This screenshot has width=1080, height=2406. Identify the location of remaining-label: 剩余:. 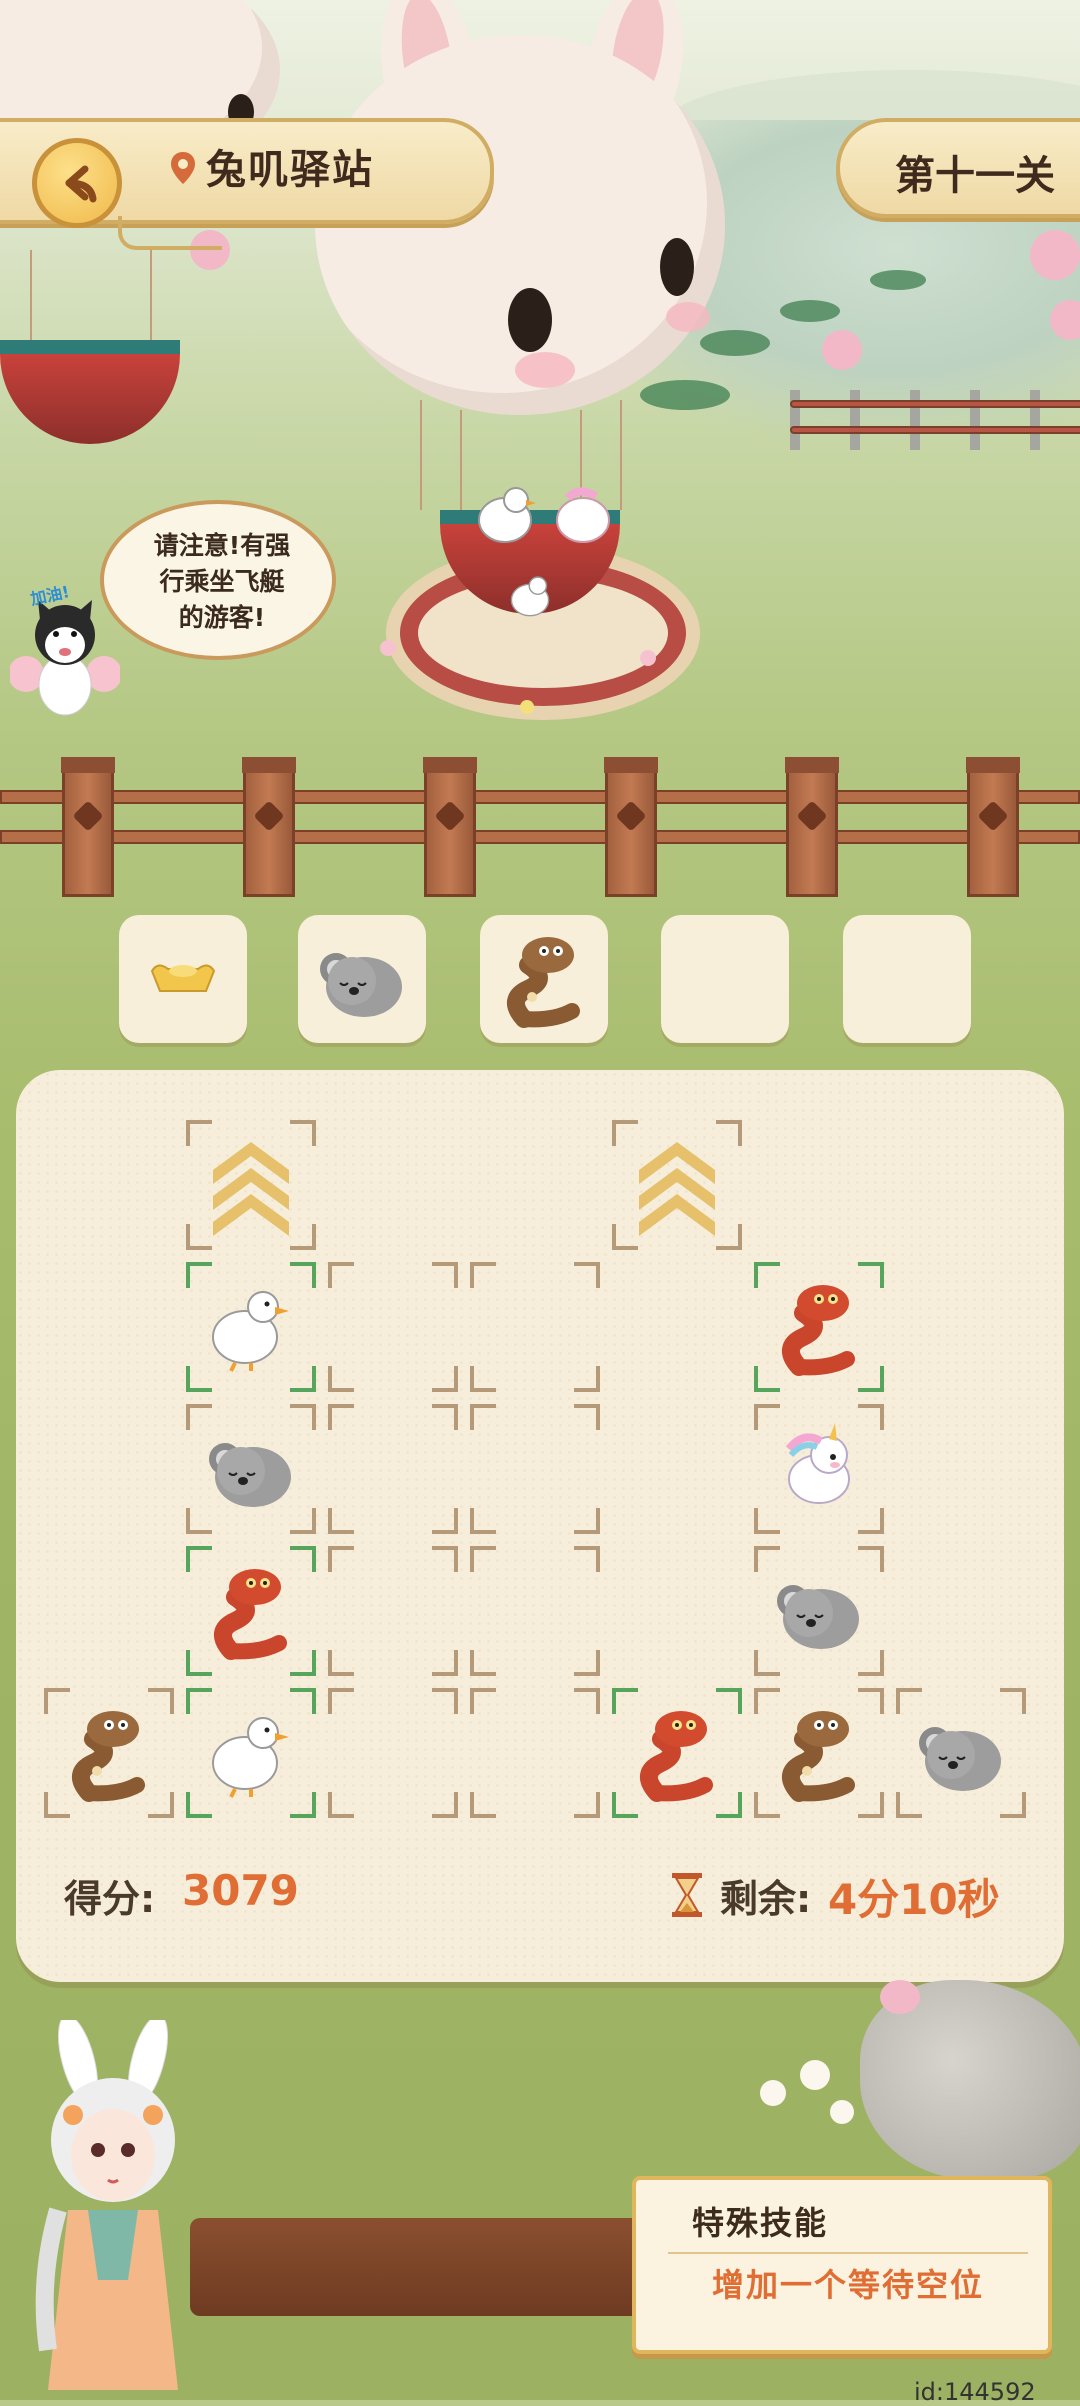
(766, 1899).